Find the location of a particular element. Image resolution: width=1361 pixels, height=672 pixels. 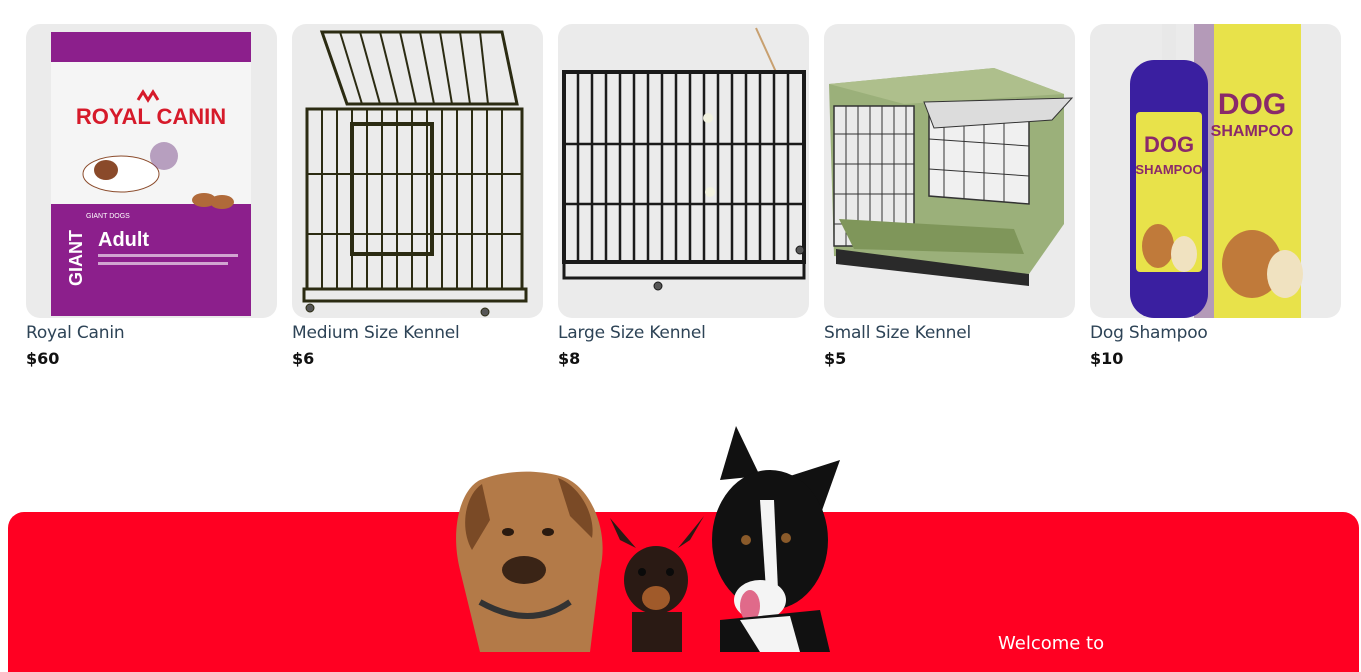

product-image-small-kennel is located at coordinates (949, 171).